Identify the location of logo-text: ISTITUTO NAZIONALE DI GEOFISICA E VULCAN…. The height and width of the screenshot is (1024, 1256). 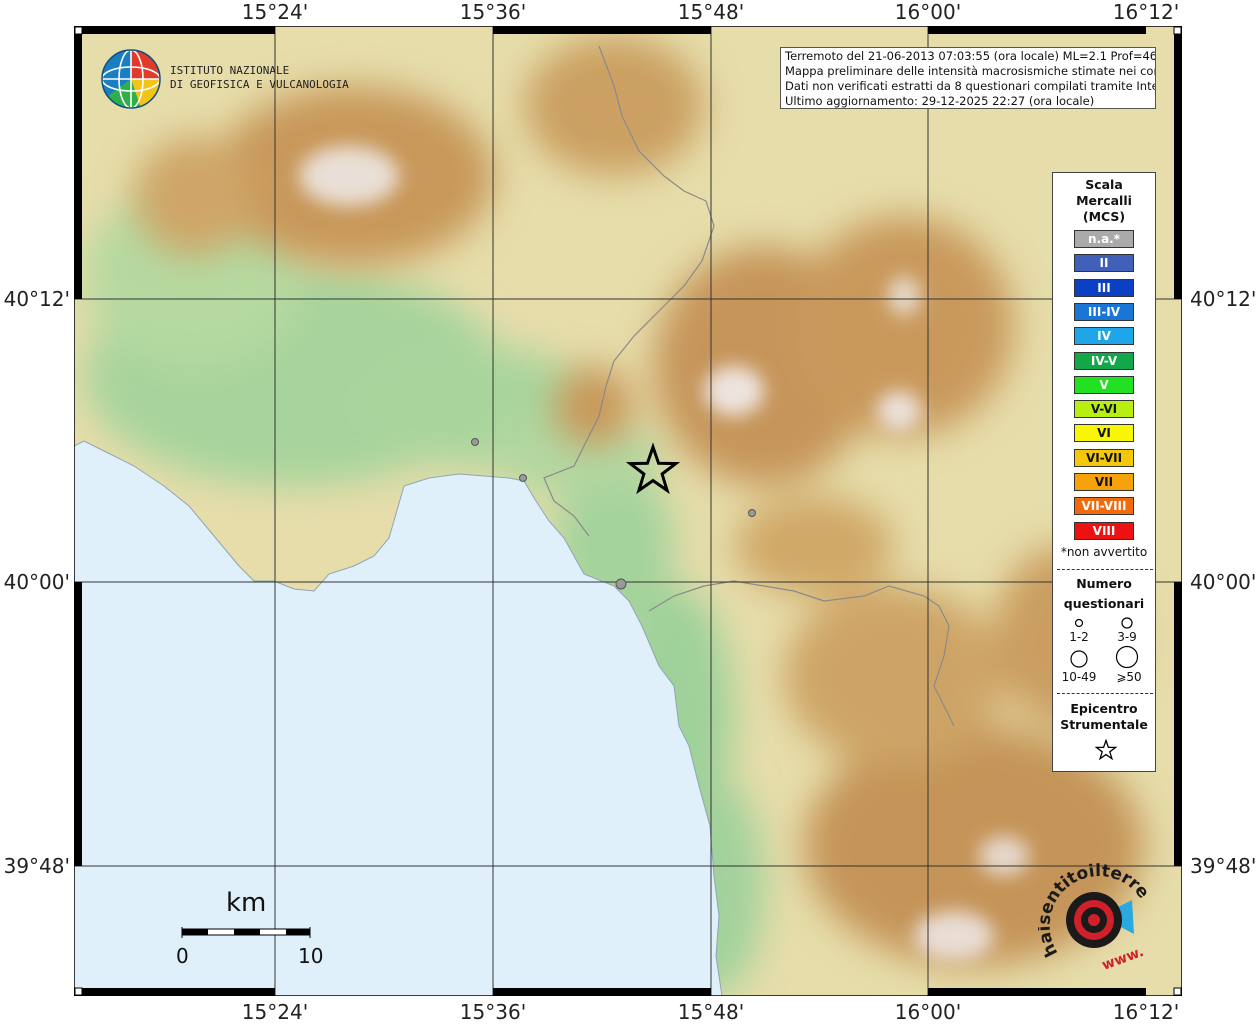
(259, 78).